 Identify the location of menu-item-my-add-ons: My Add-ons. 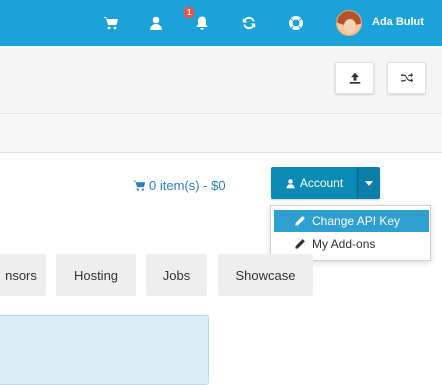
(351, 244).